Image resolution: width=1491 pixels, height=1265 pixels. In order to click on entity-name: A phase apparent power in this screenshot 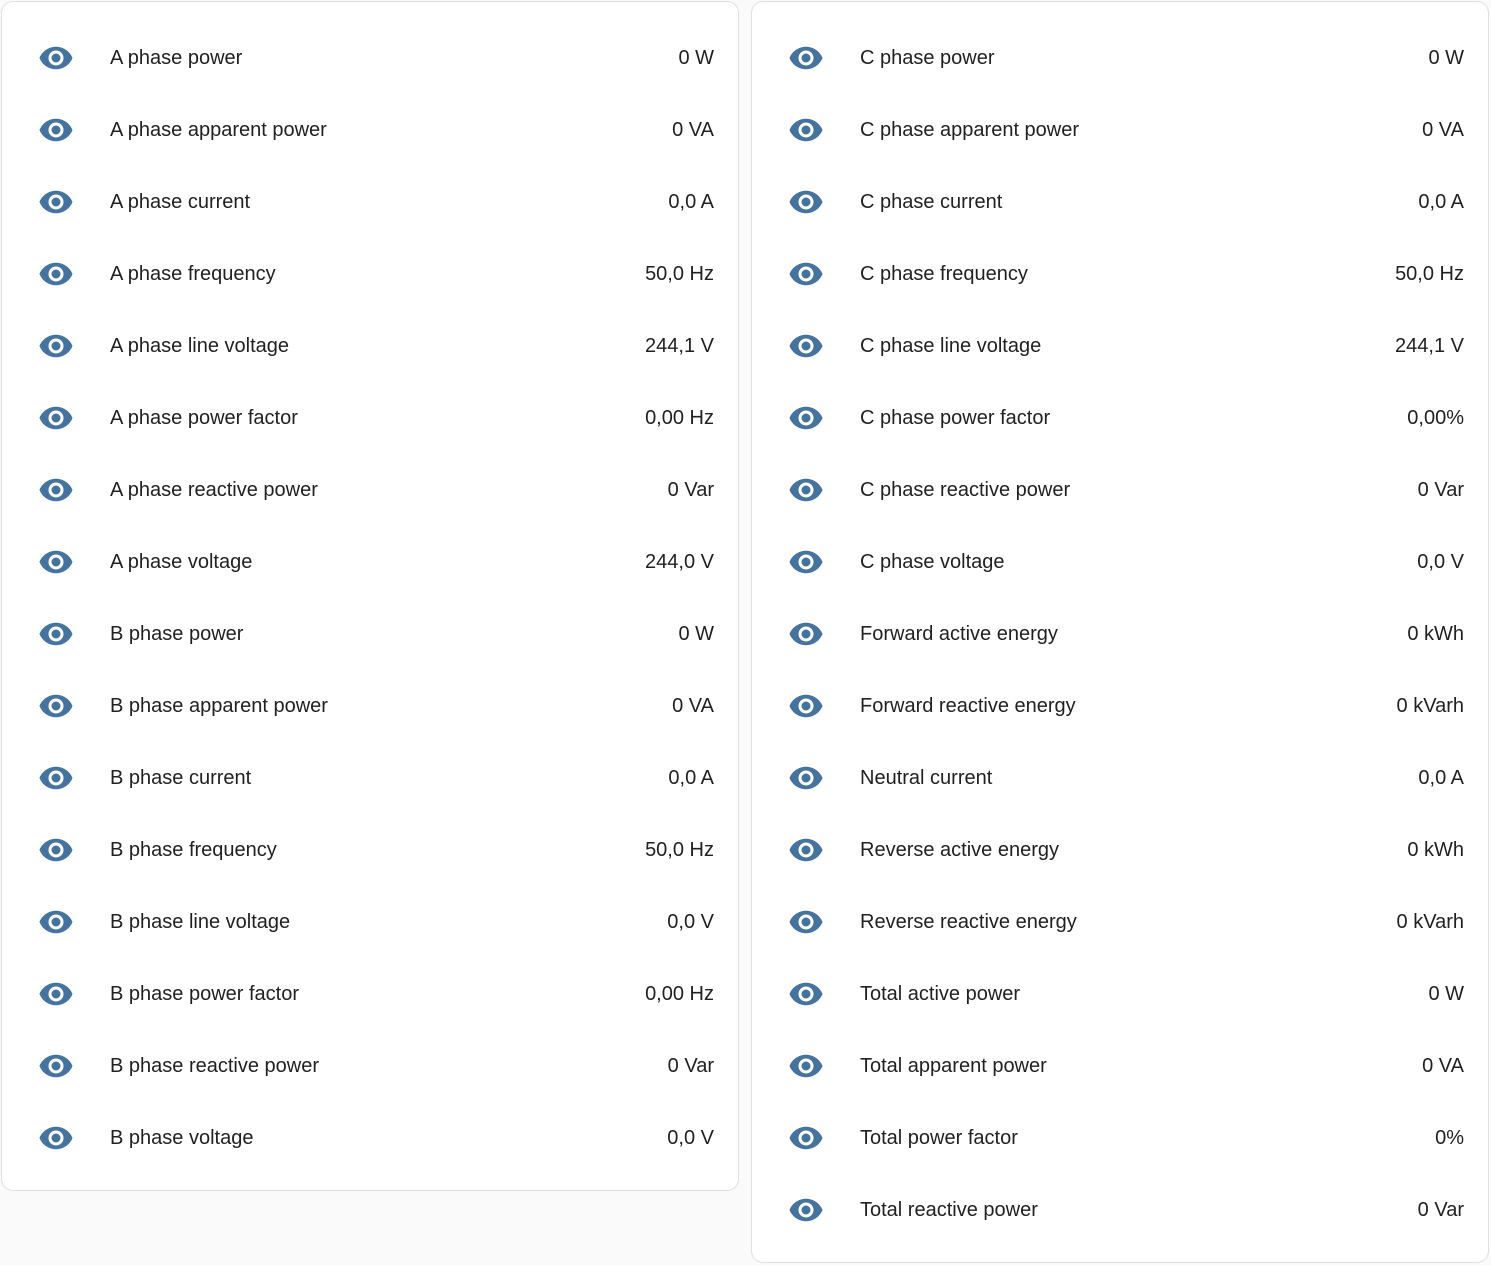, I will do `click(218, 130)`.